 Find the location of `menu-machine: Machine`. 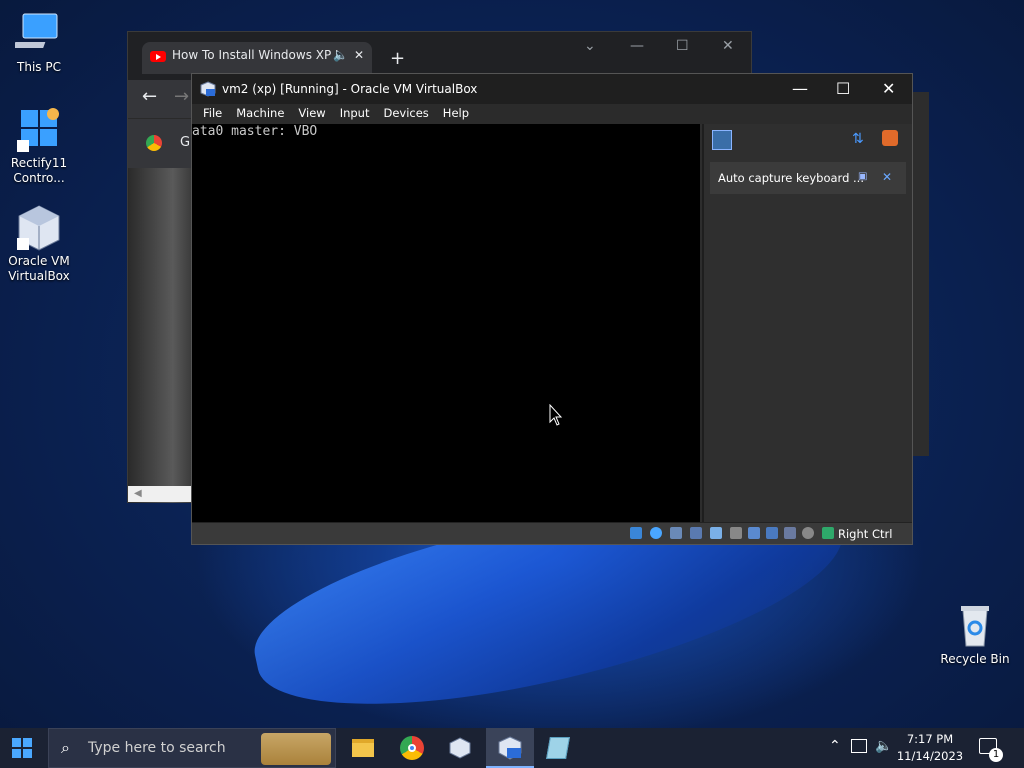

menu-machine: Machine is located at coordinates (260, 114).